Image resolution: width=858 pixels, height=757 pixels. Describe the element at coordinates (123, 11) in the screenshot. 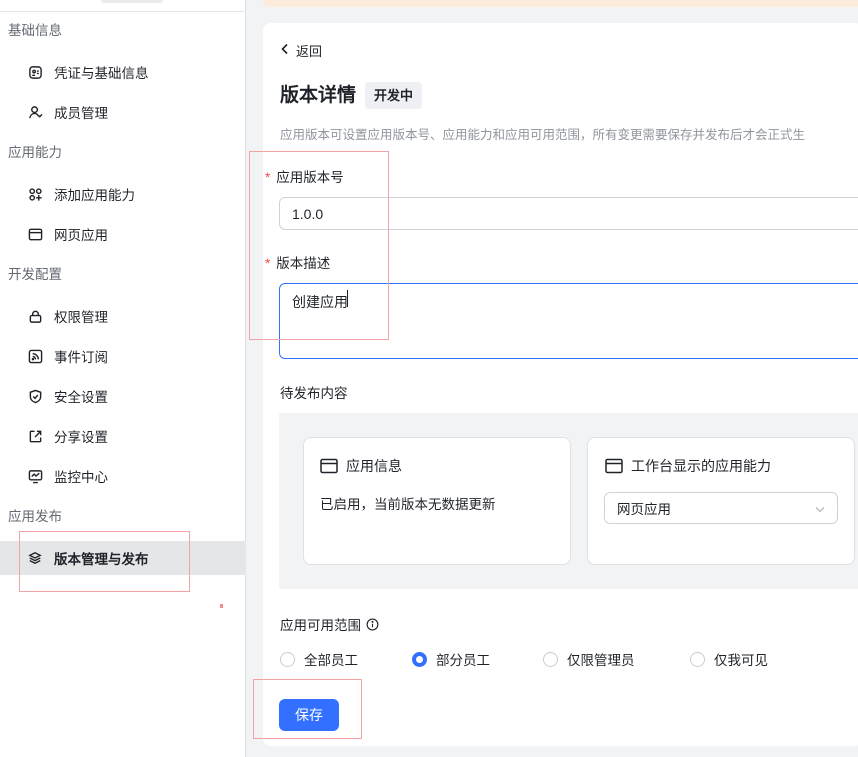

I see `sidebar-divider` at that location.